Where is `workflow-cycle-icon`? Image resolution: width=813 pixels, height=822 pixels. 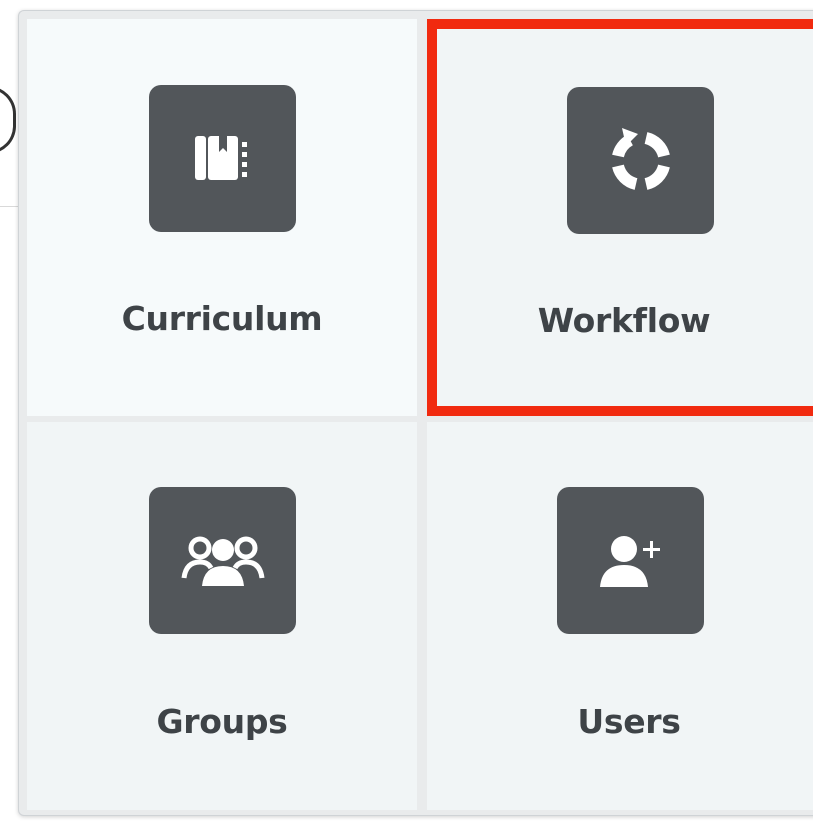
workflow-cycle-icon is located at coordinates (641, 161).